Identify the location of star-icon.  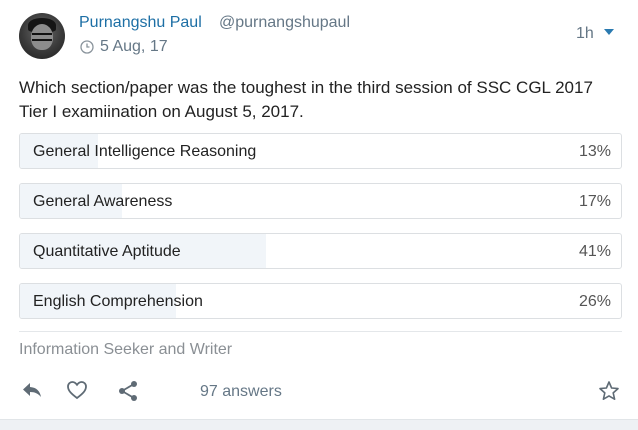
(609, 391).